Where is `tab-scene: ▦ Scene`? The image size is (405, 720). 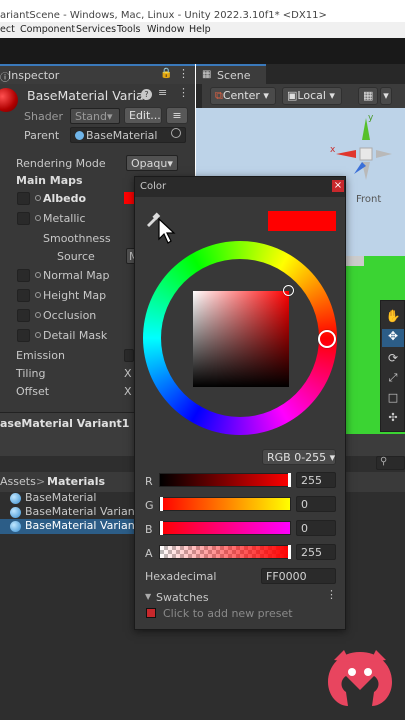 tab-scene: ▦ Scene is located at coordinates (231, 74).